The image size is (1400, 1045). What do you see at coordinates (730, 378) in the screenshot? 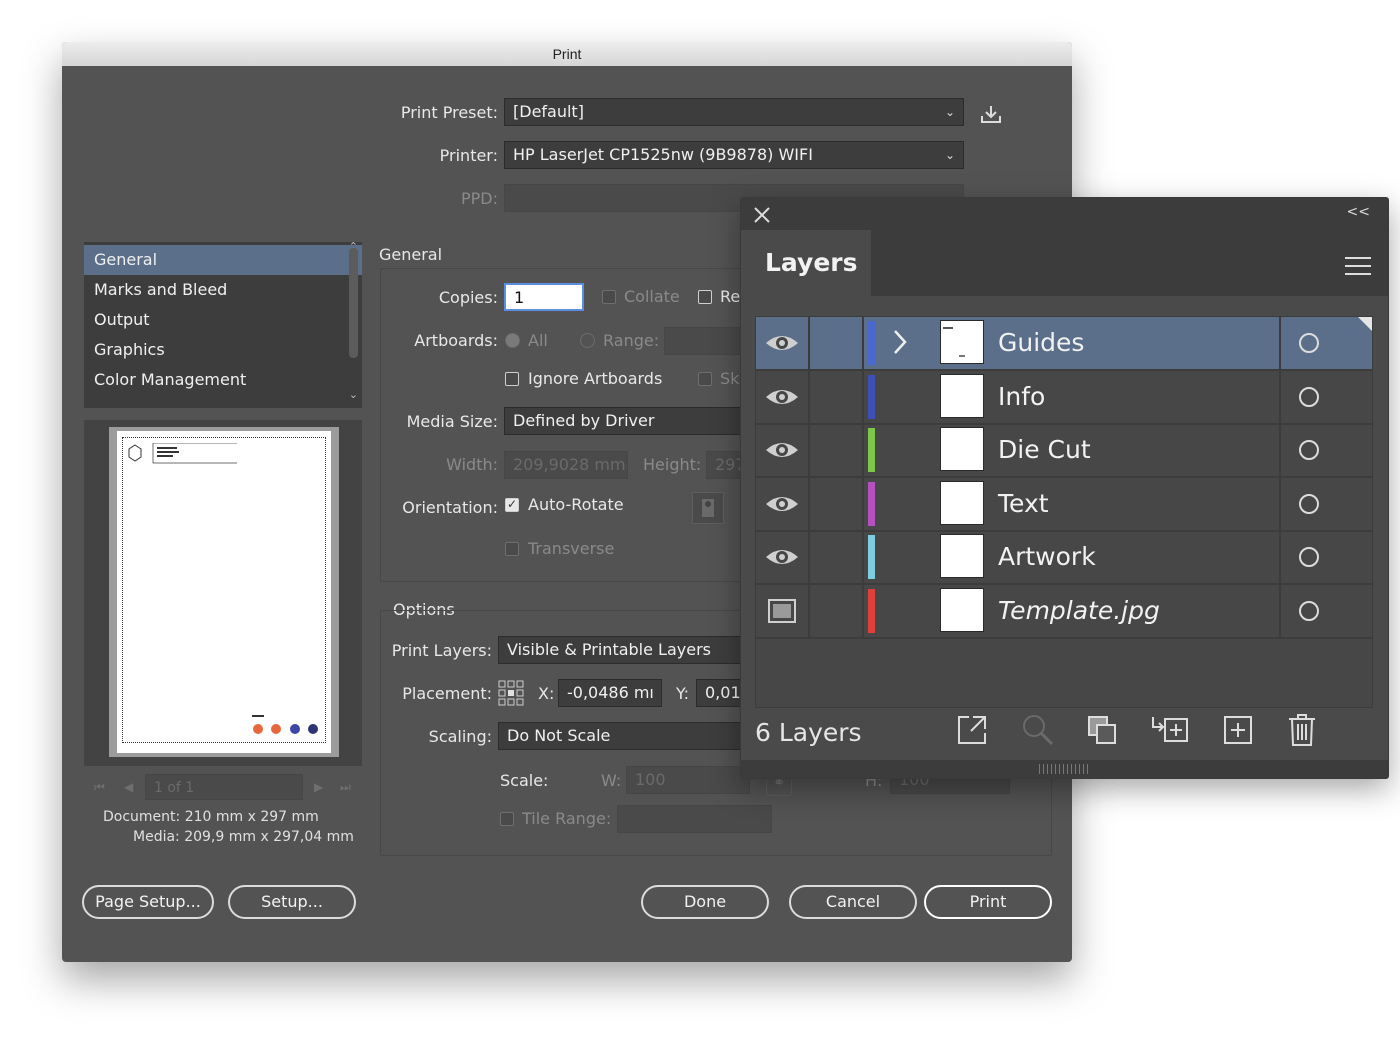
I see `skip-blank-label: Sk` at bounding box center [730, 378].